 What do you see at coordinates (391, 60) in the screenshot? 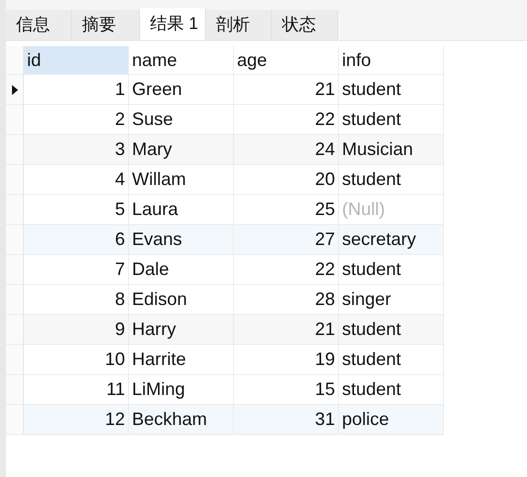
I see `column-header: info` at bounding box center [391, 60].